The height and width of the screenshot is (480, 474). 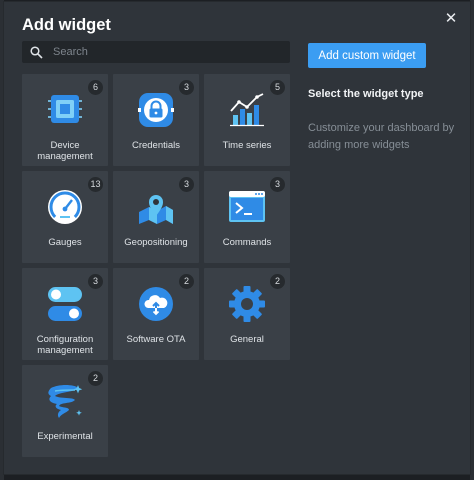 What do you see at coordinates (247, 304) in the screenshot?
I see `gear-icon` at bounding box center [247, 304].